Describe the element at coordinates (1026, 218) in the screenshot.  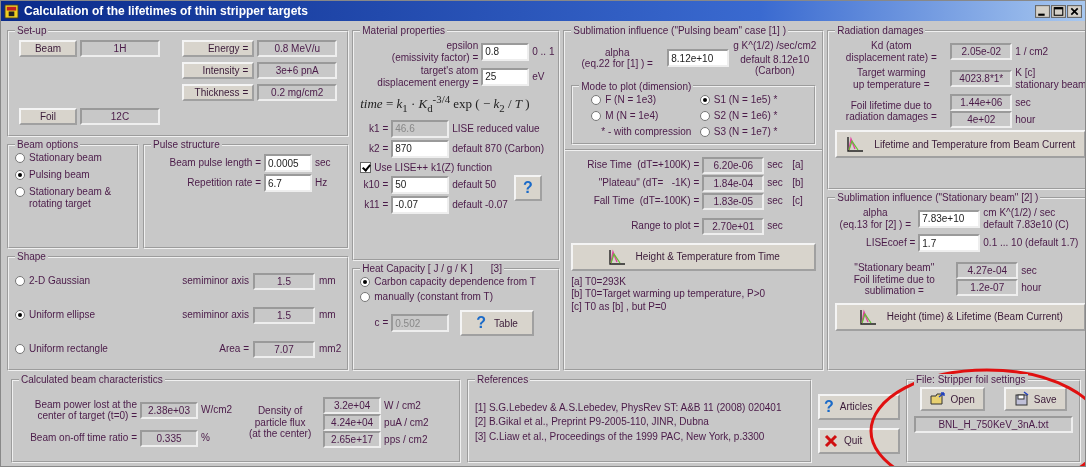
I see `unit-label: cm K^(1/2) / sec default 7.83e10 (C)` at that location.